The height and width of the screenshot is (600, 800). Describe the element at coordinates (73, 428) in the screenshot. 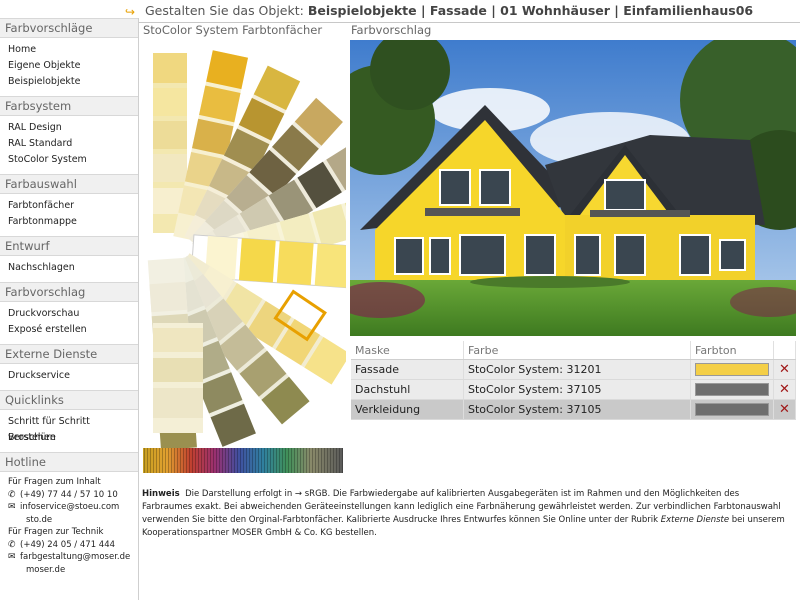

I see `nav-schritt-fuer-schritt: Schritt für Schritt verstehen` at that location.